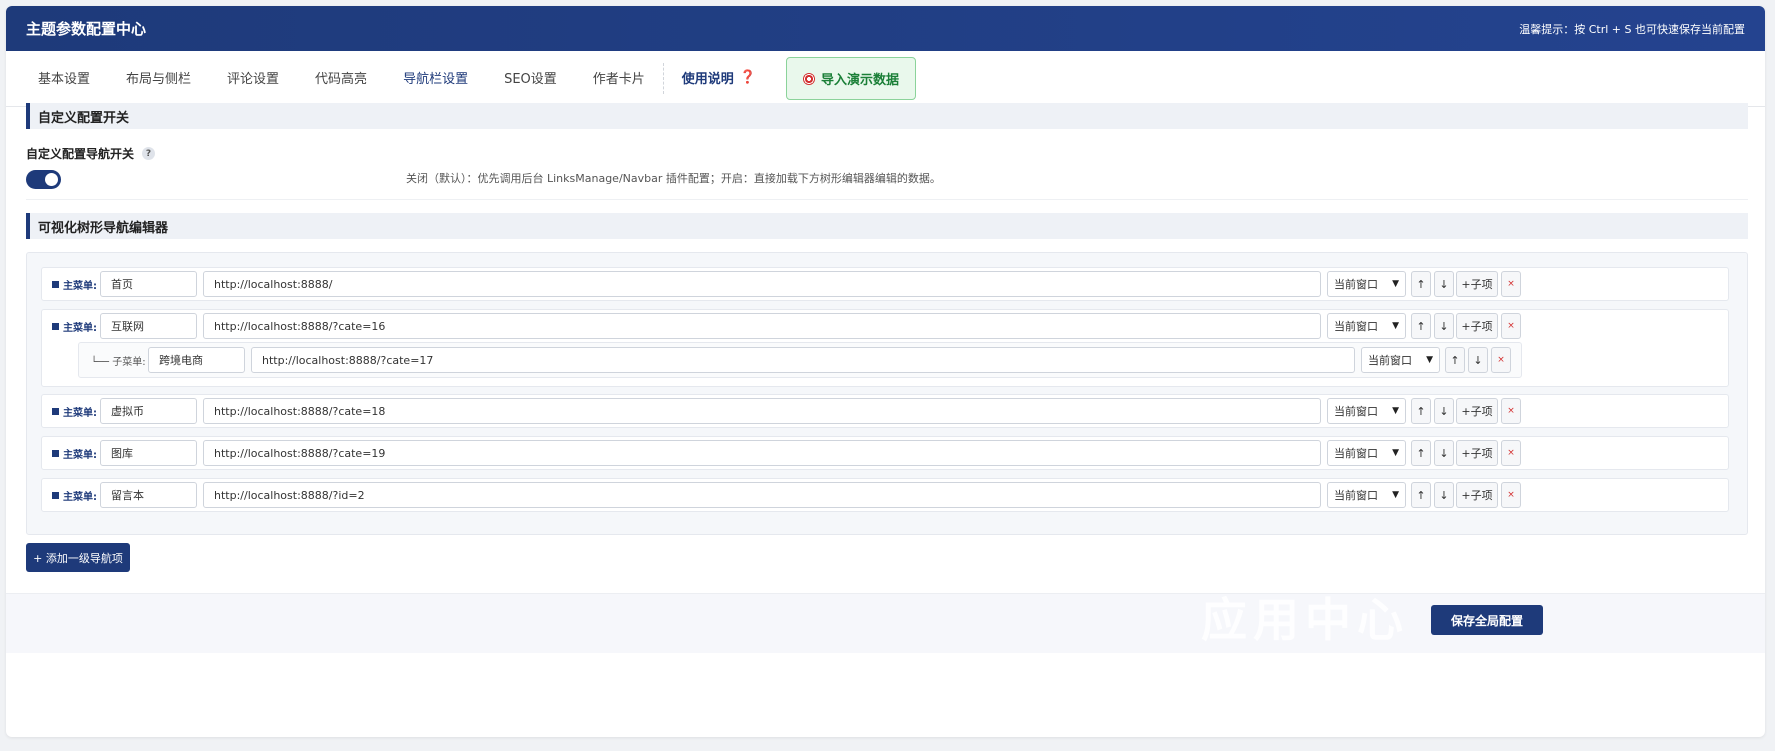 The image size is (1775, 751). Describe the element at coordinates (80, 154) in the screenshot. I see `nav-switch-label-text: 自定义配置导航开关` at that location.